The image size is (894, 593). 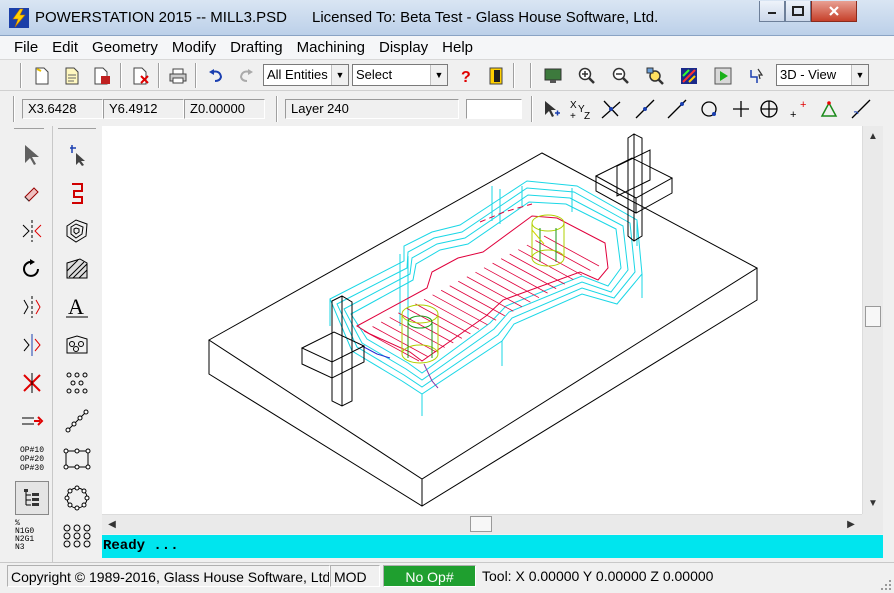 I want to click on op-label: OP#10, so click(x=31, y=450).